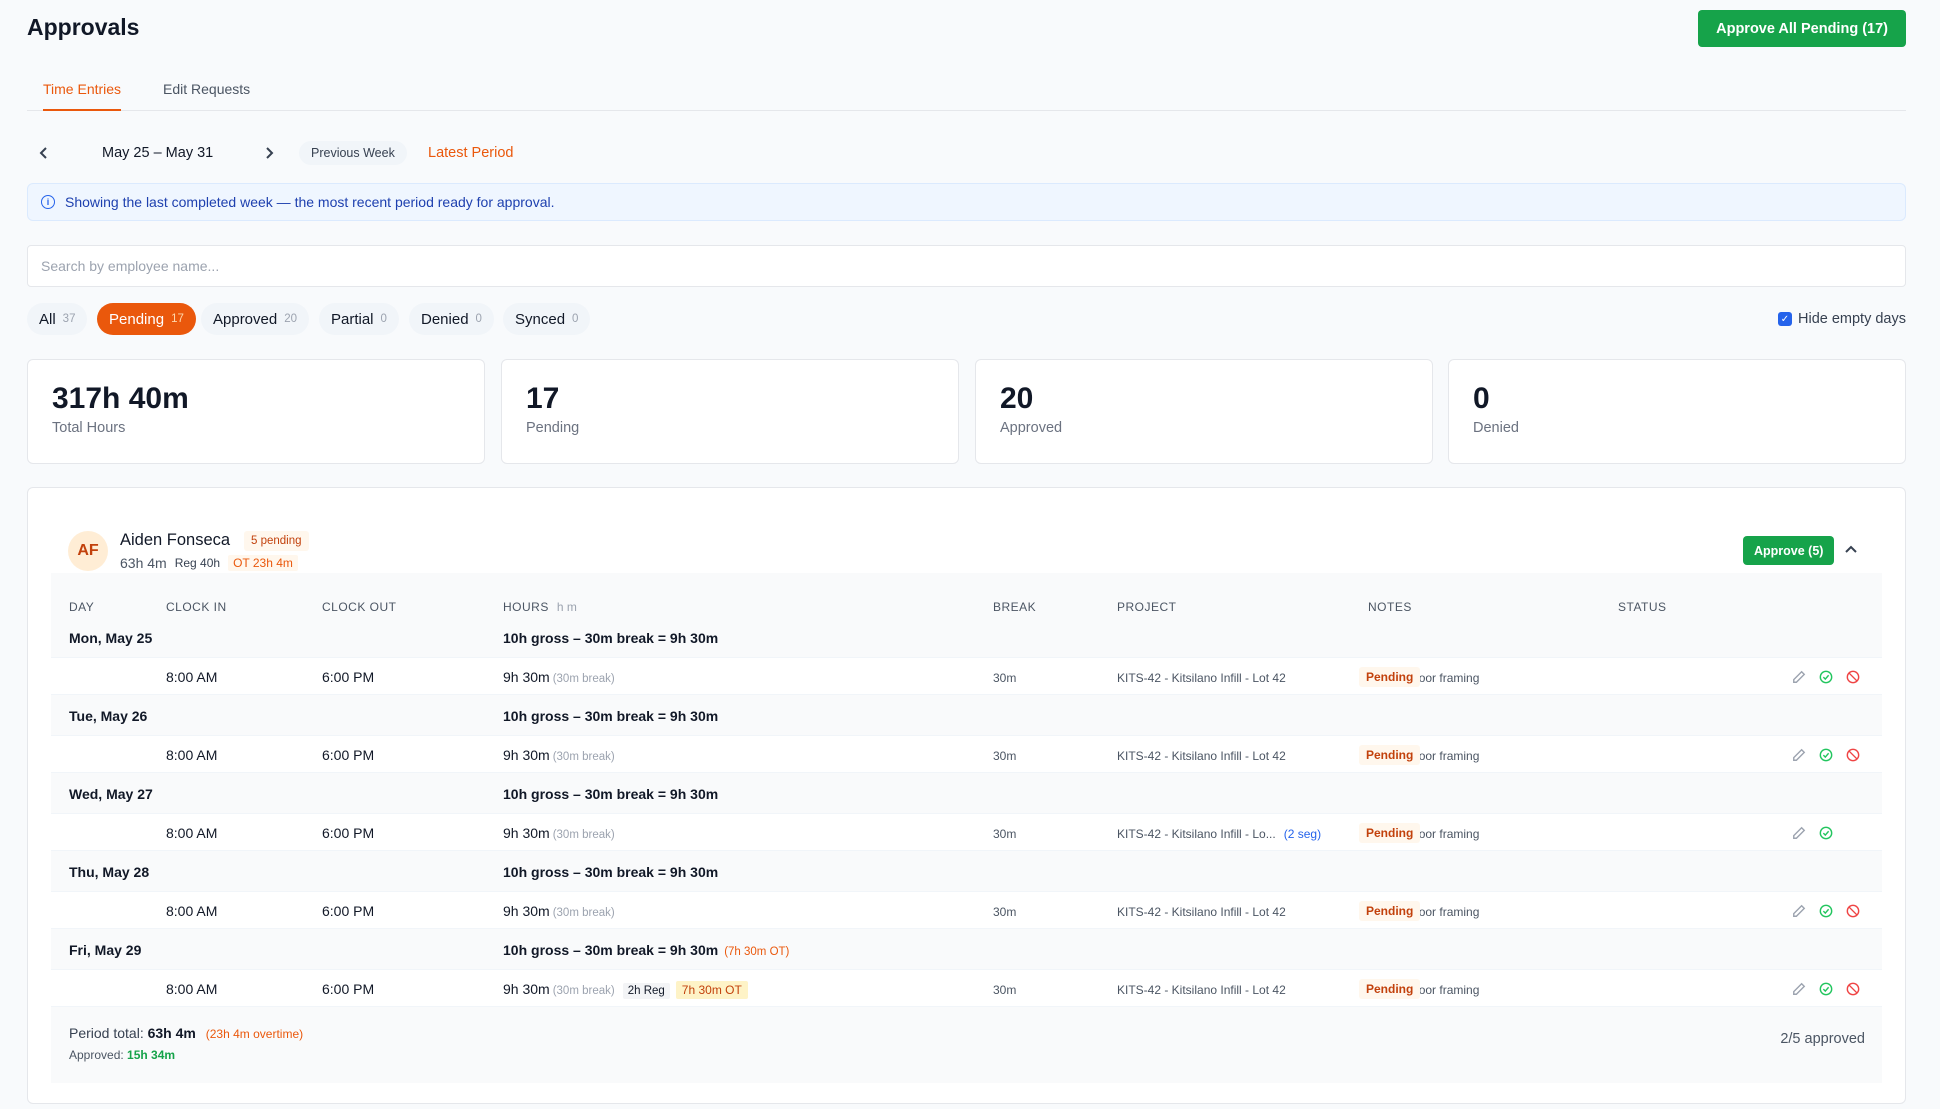 Image resolution: width=1940 pixels, height=1109 pixels. Describe the element at coordinates (966, 266) in the screenshot. I see `search-input` at that location.